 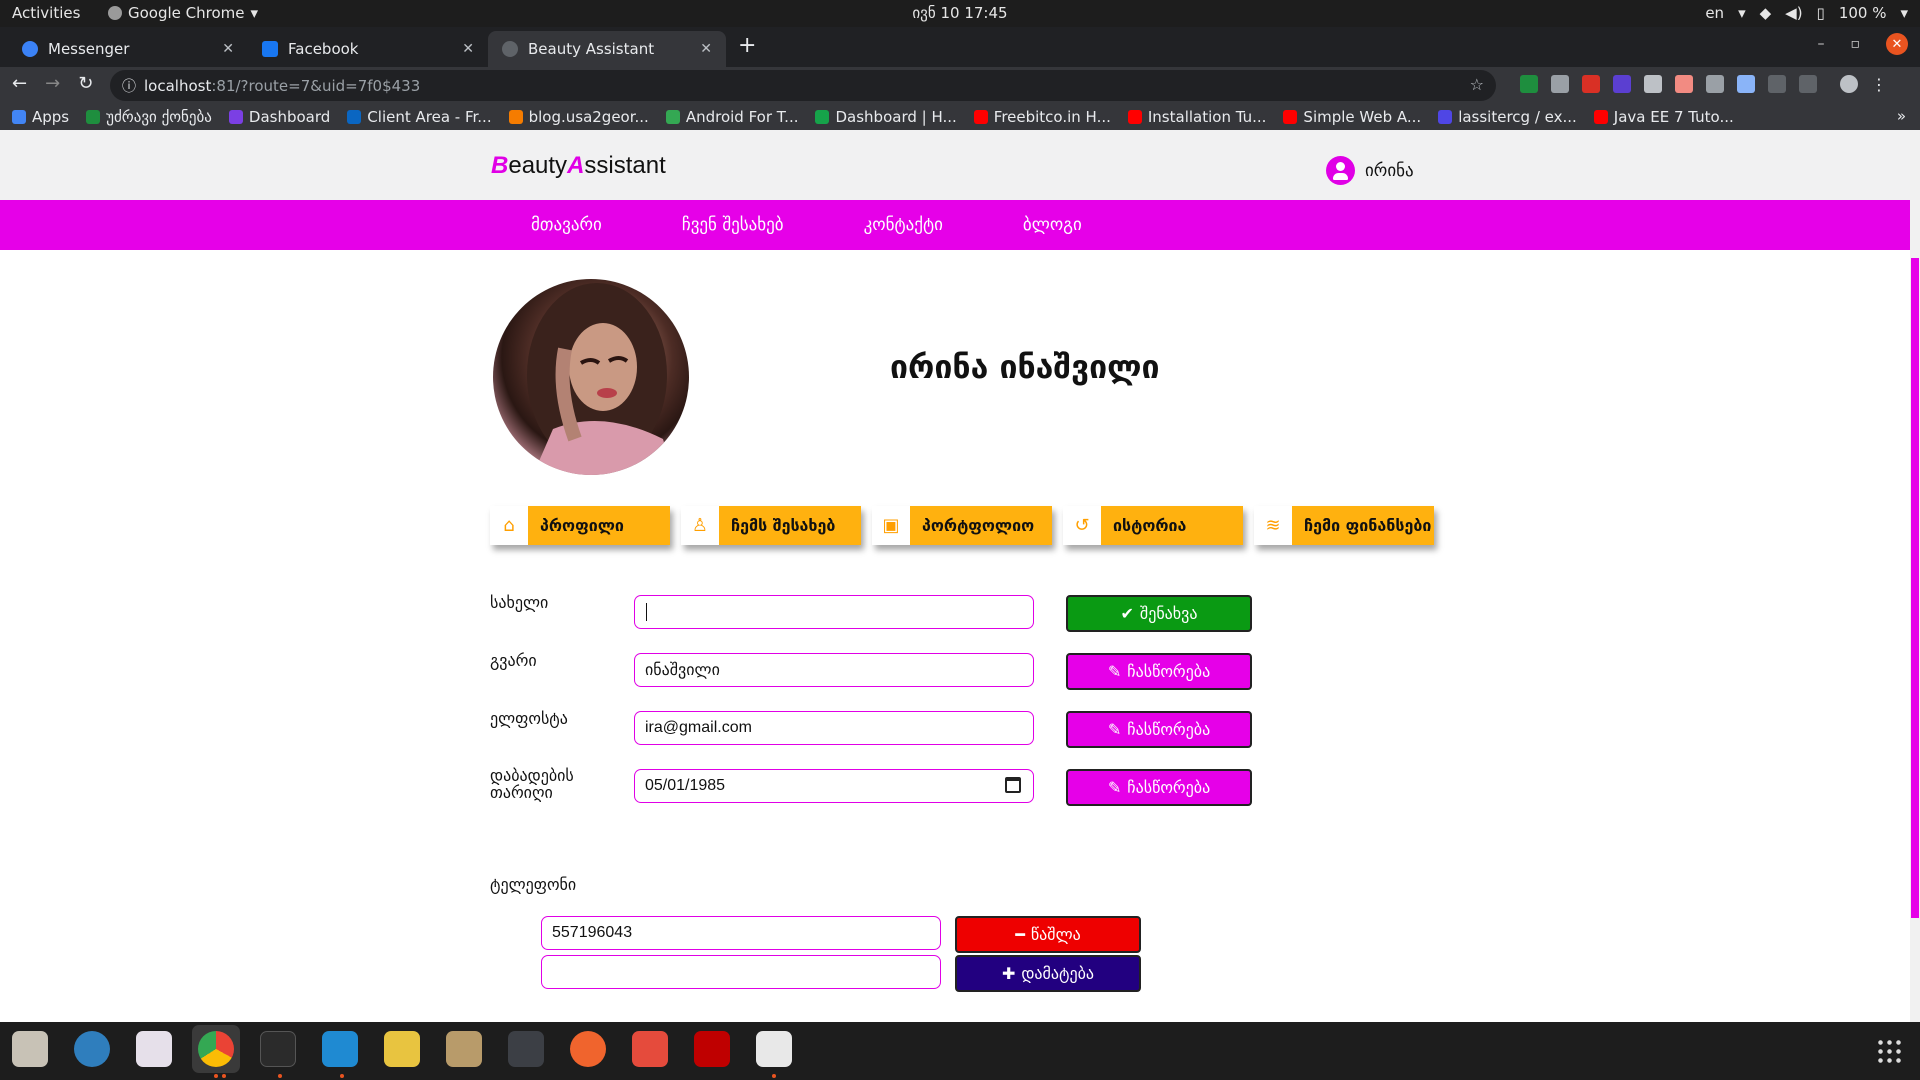 I want to click on bookmark-item: უძრავი ქონება, so click(x=149, y=117).